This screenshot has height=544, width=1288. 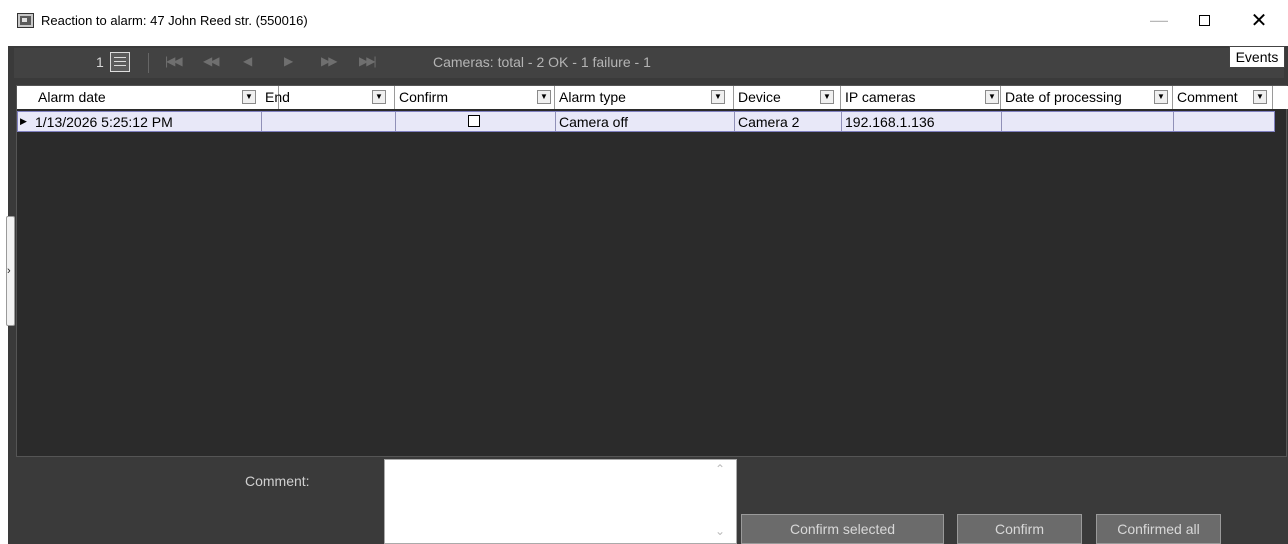 I want to click on cell-alarm-type: Camera off, so click(x=645, y=121).